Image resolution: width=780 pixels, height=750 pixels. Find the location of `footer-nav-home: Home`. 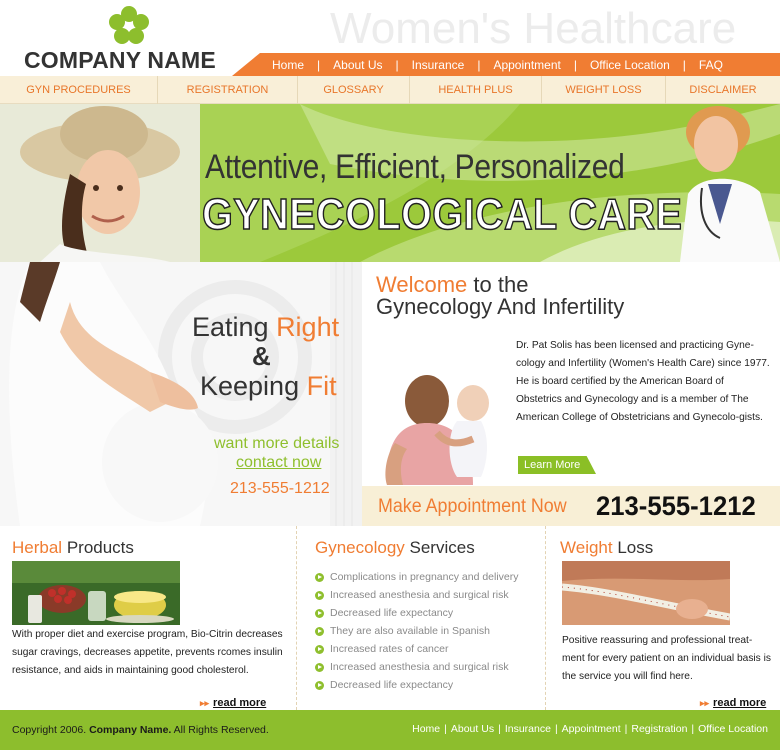

footer-nav-home: Home is located at coordinates (426, 729).